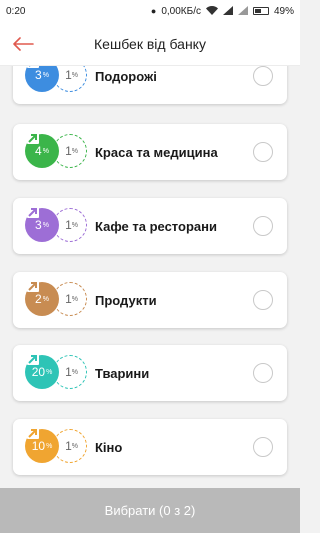  I want to click on arrow-left-icon, so click(23, 44).